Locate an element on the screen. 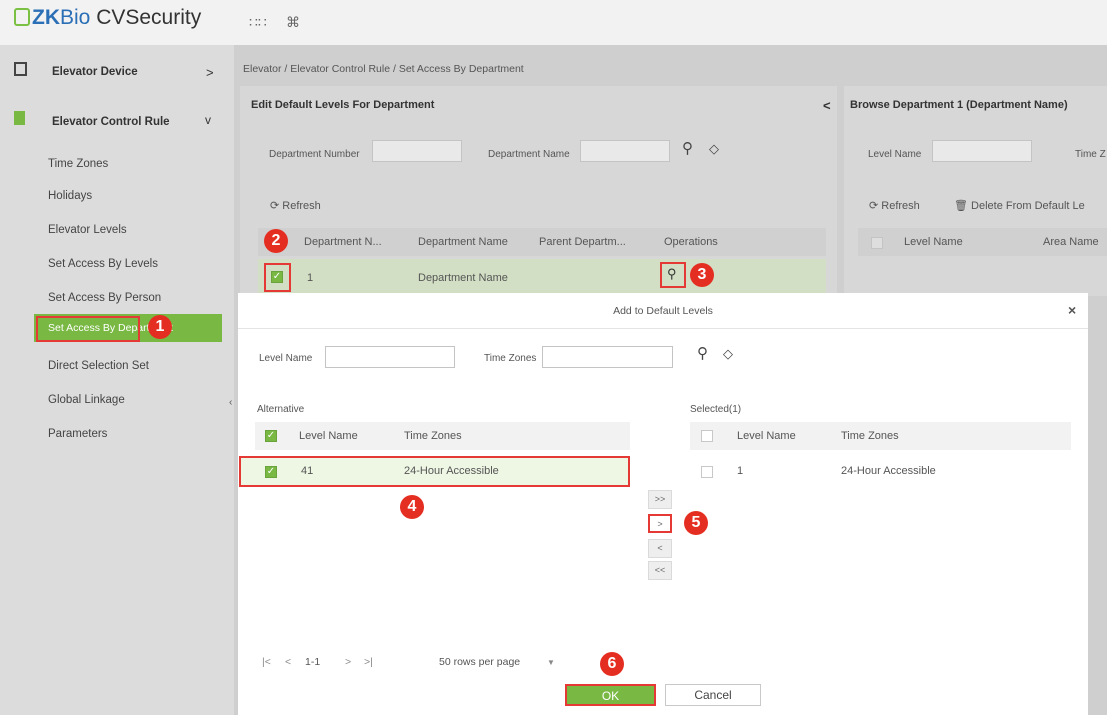 The height and width of the screenshot is (715, 1107). move-all-left-button: << is located at coordinates (660, 570).